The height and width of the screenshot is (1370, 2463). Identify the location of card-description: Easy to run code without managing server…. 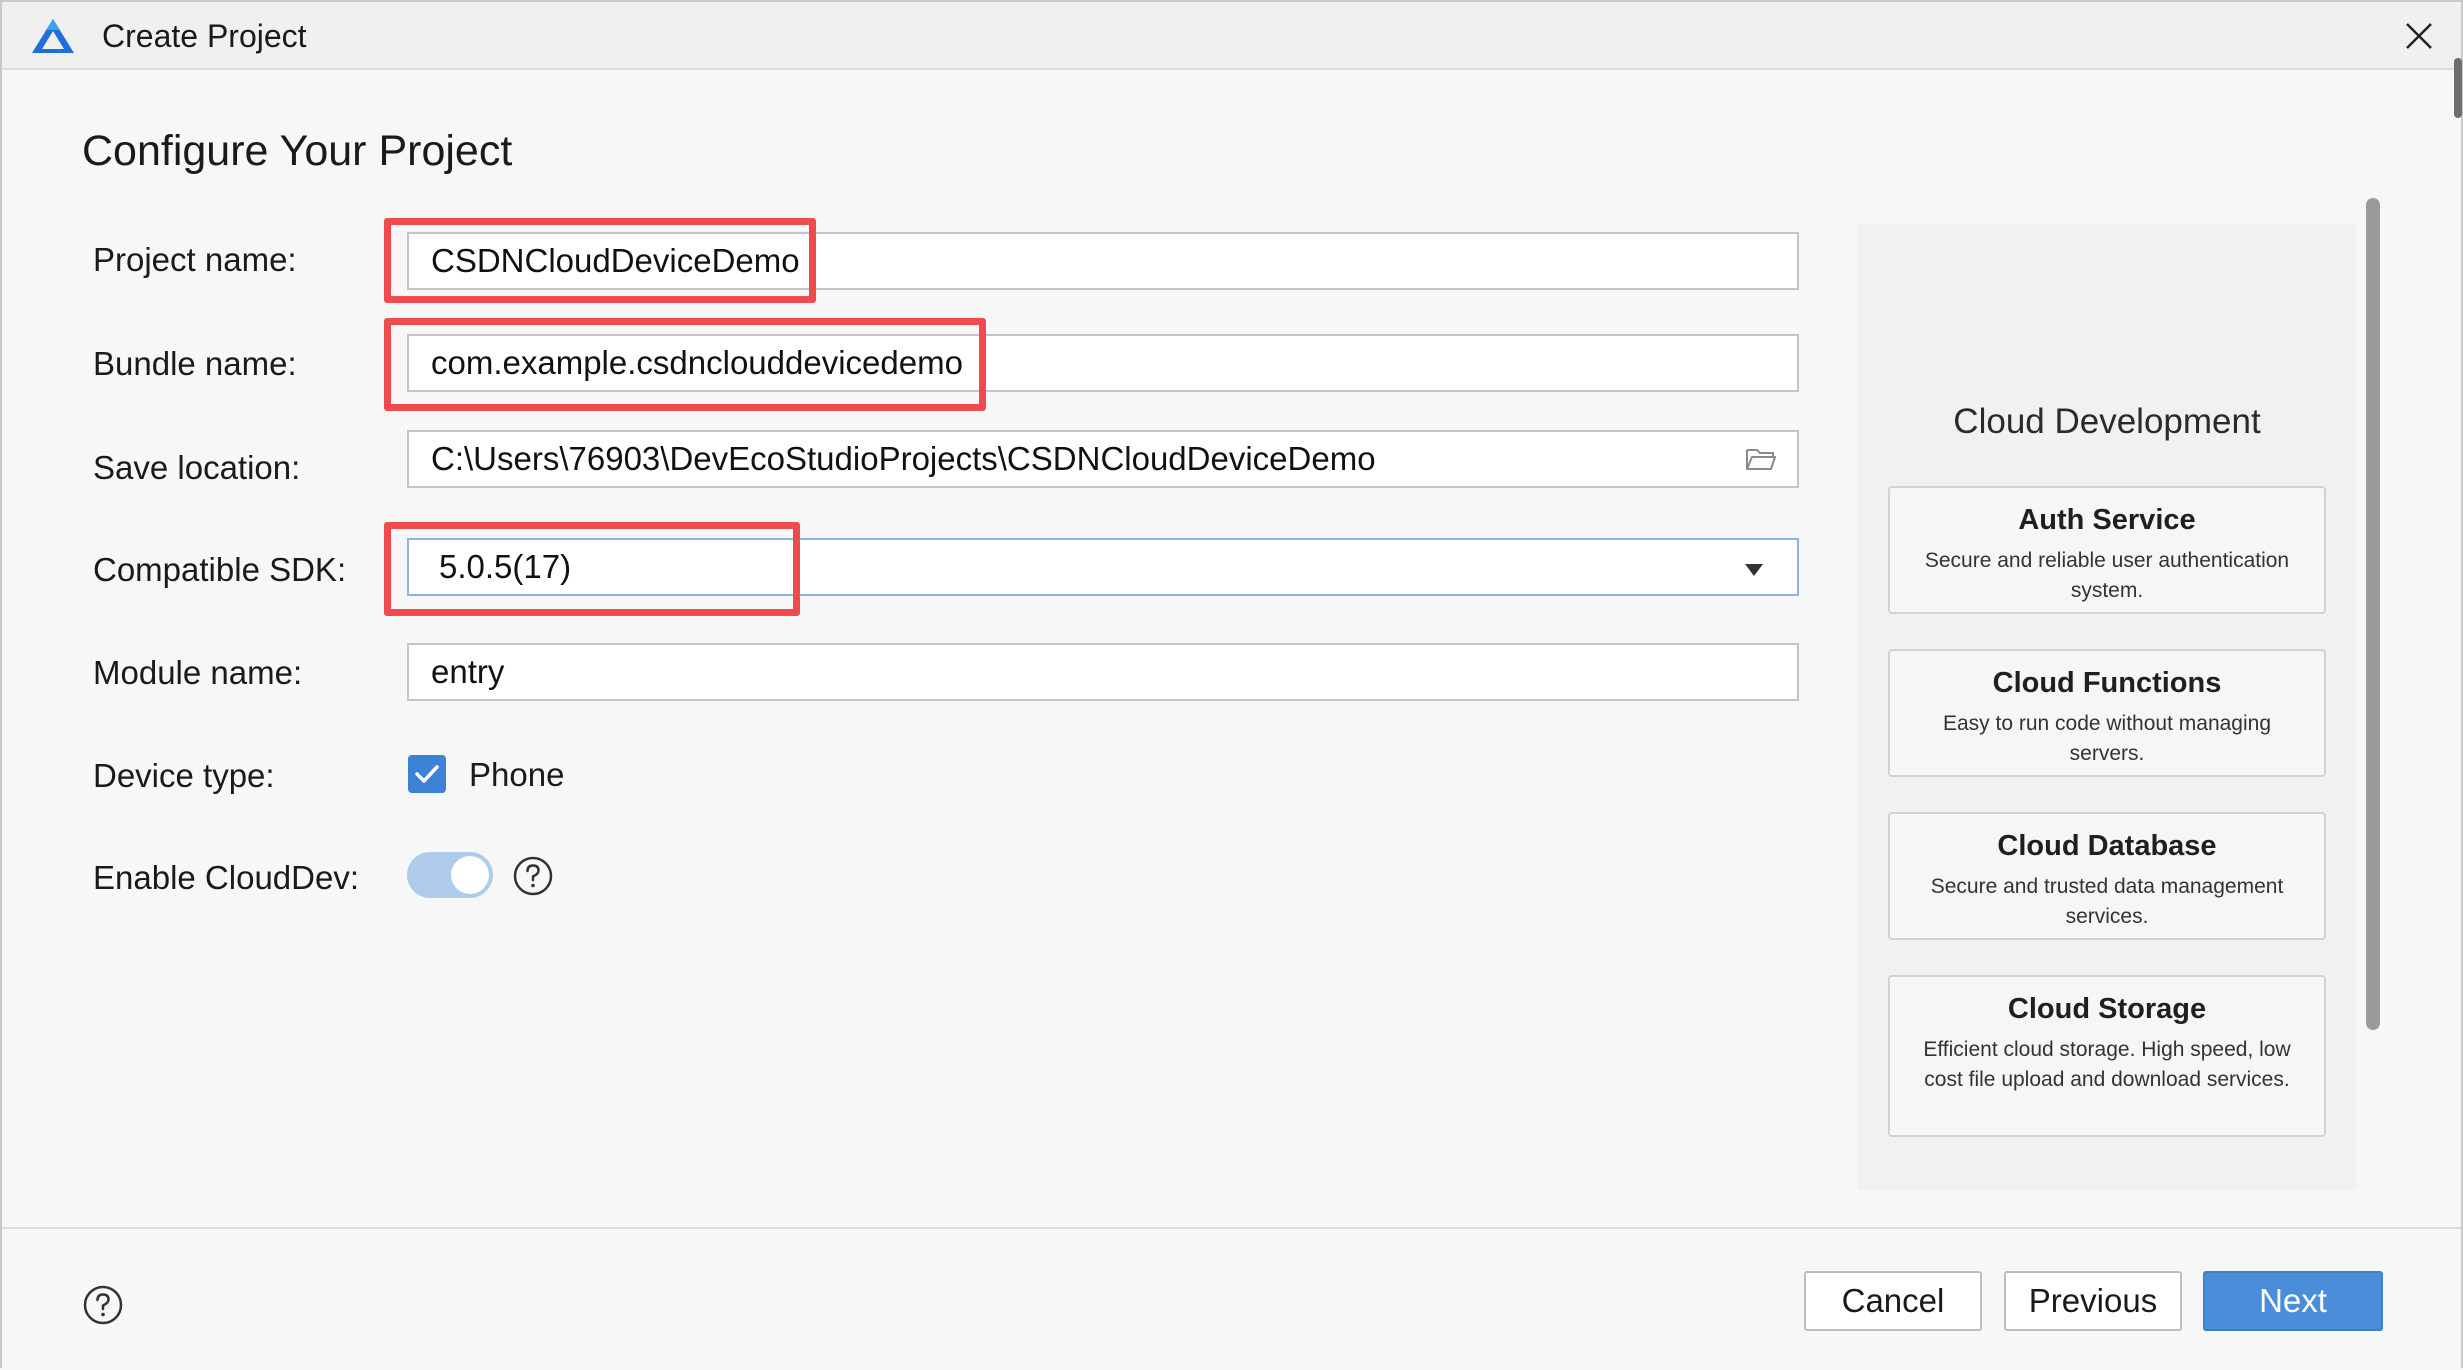
(2107, 738).